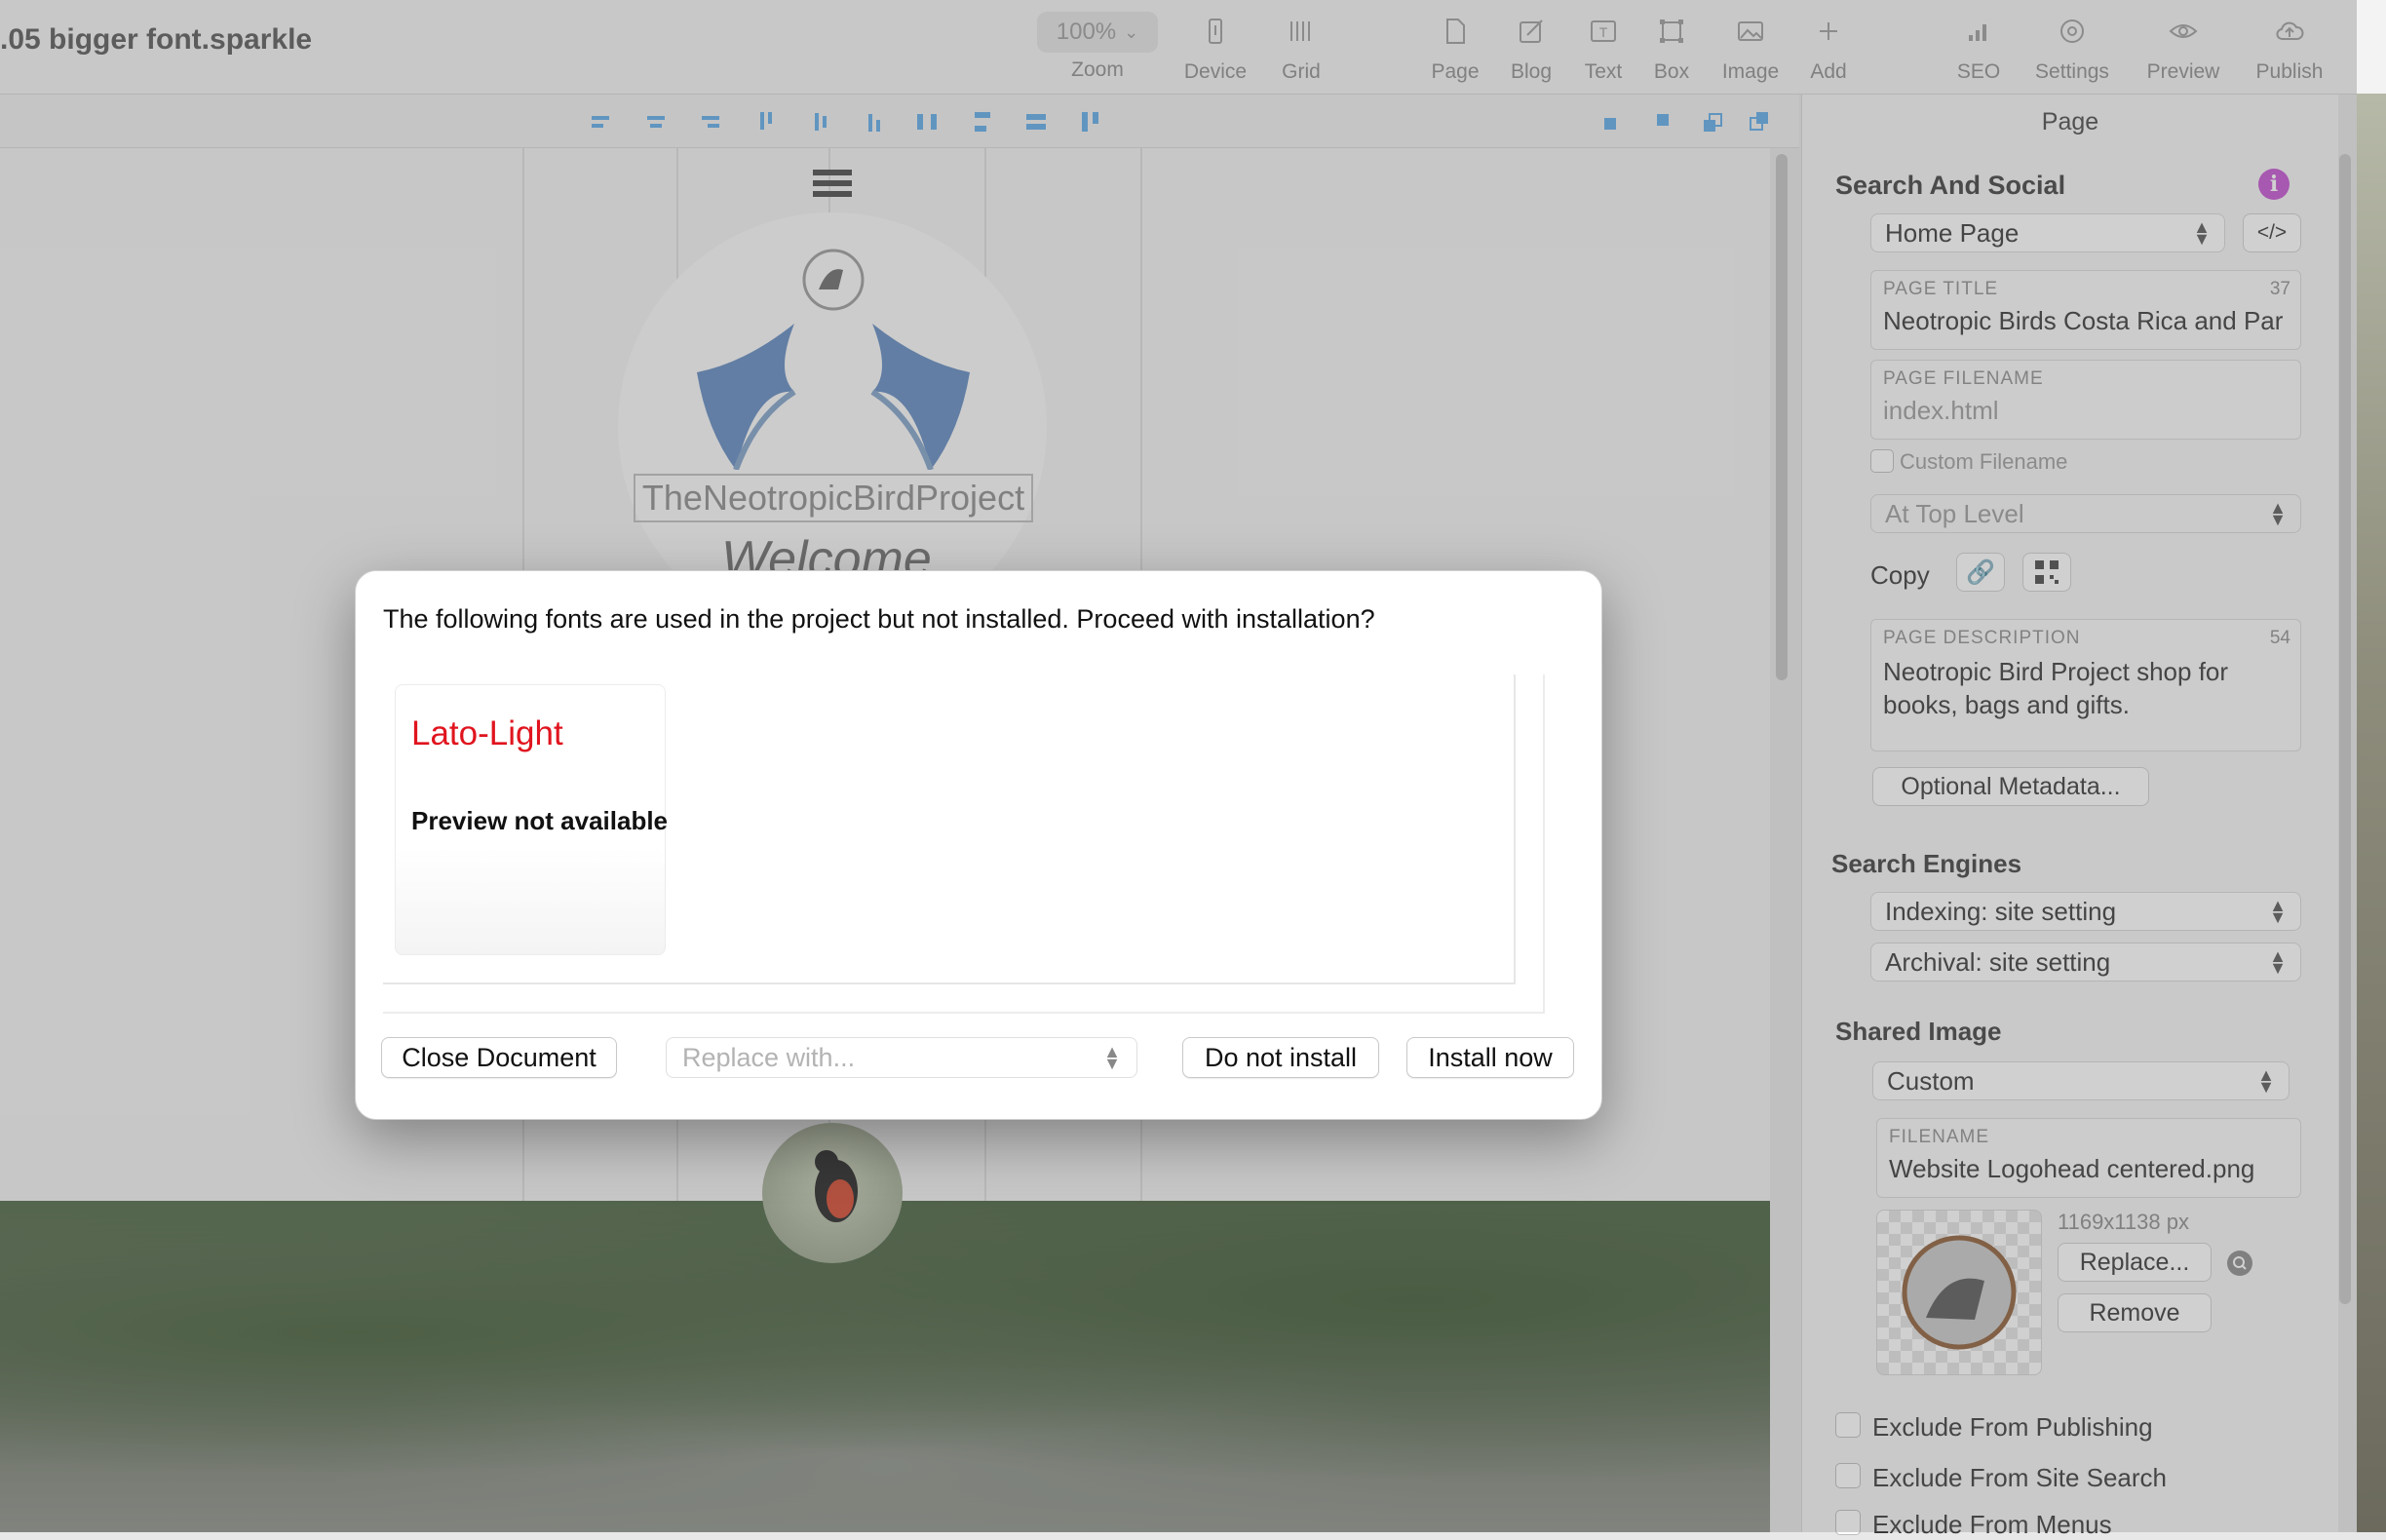 This screenshot has height=1540, width=2386. Describe the element at coordinates (1112, 1057) in the screenshot. I see `updown-chevron-icon: ▲ ▼` at that location.